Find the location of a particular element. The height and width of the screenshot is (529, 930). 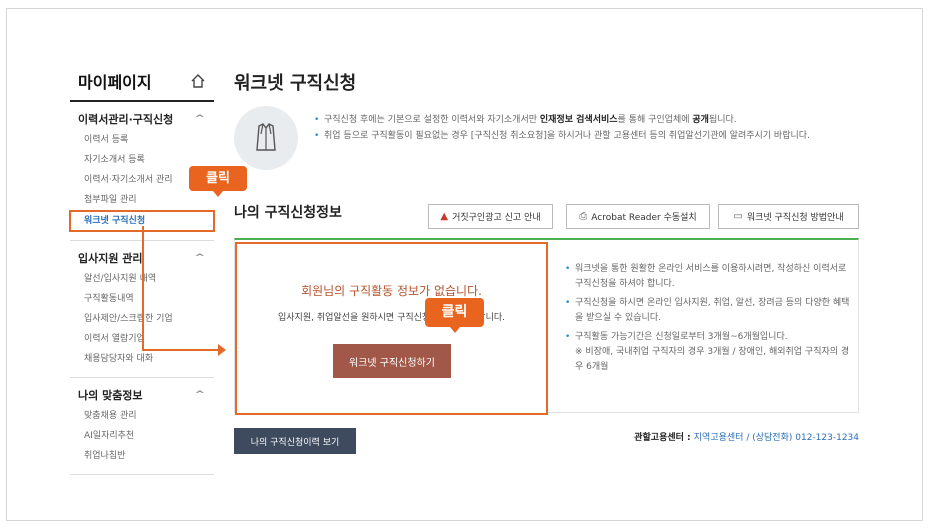

sidebar-group-header: 나의 맞춤정보 ^ is located at coordinates (142, 395).